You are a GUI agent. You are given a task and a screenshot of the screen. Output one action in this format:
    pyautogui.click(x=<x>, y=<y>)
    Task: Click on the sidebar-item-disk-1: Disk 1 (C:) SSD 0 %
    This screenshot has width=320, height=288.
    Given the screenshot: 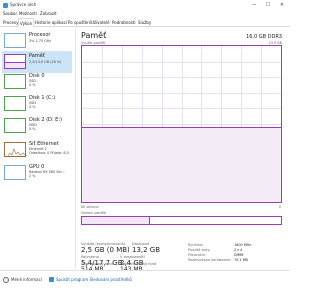 What is the action you would take?
    pyautogui.click(x=37, y=104)
    